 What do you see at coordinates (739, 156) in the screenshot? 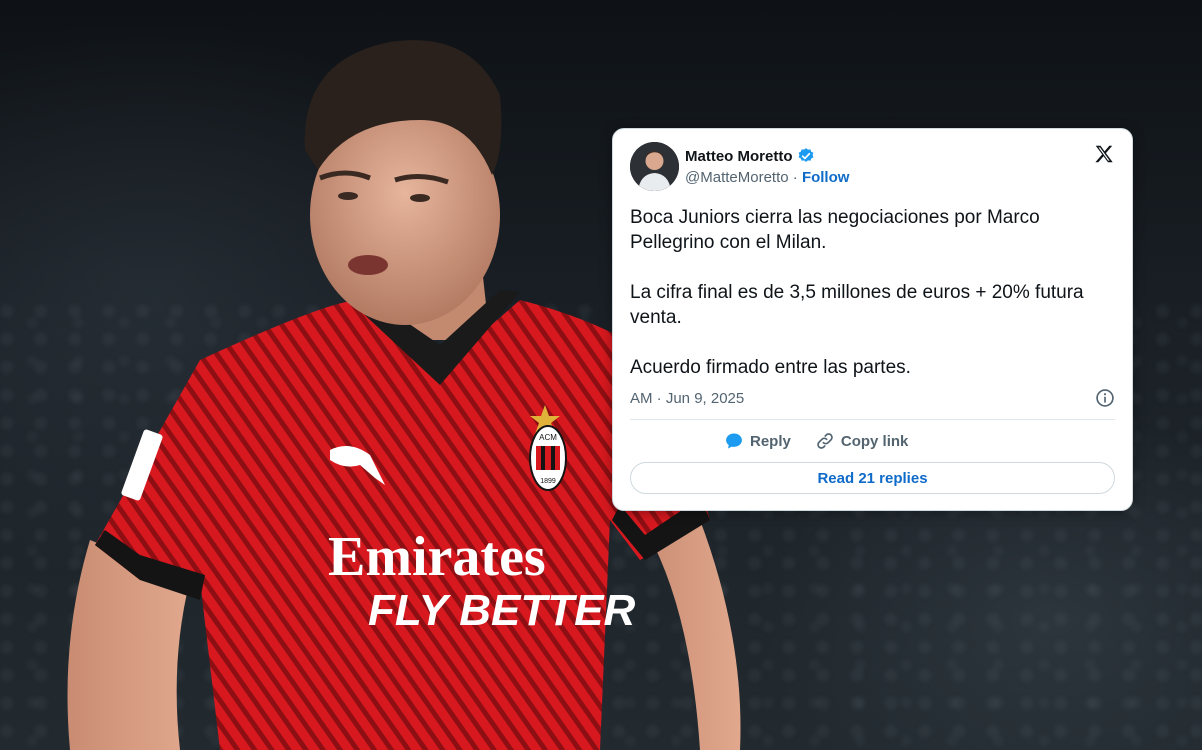
I see `author-name-text: Matteo Moretto` at bounding box center [739, 156].